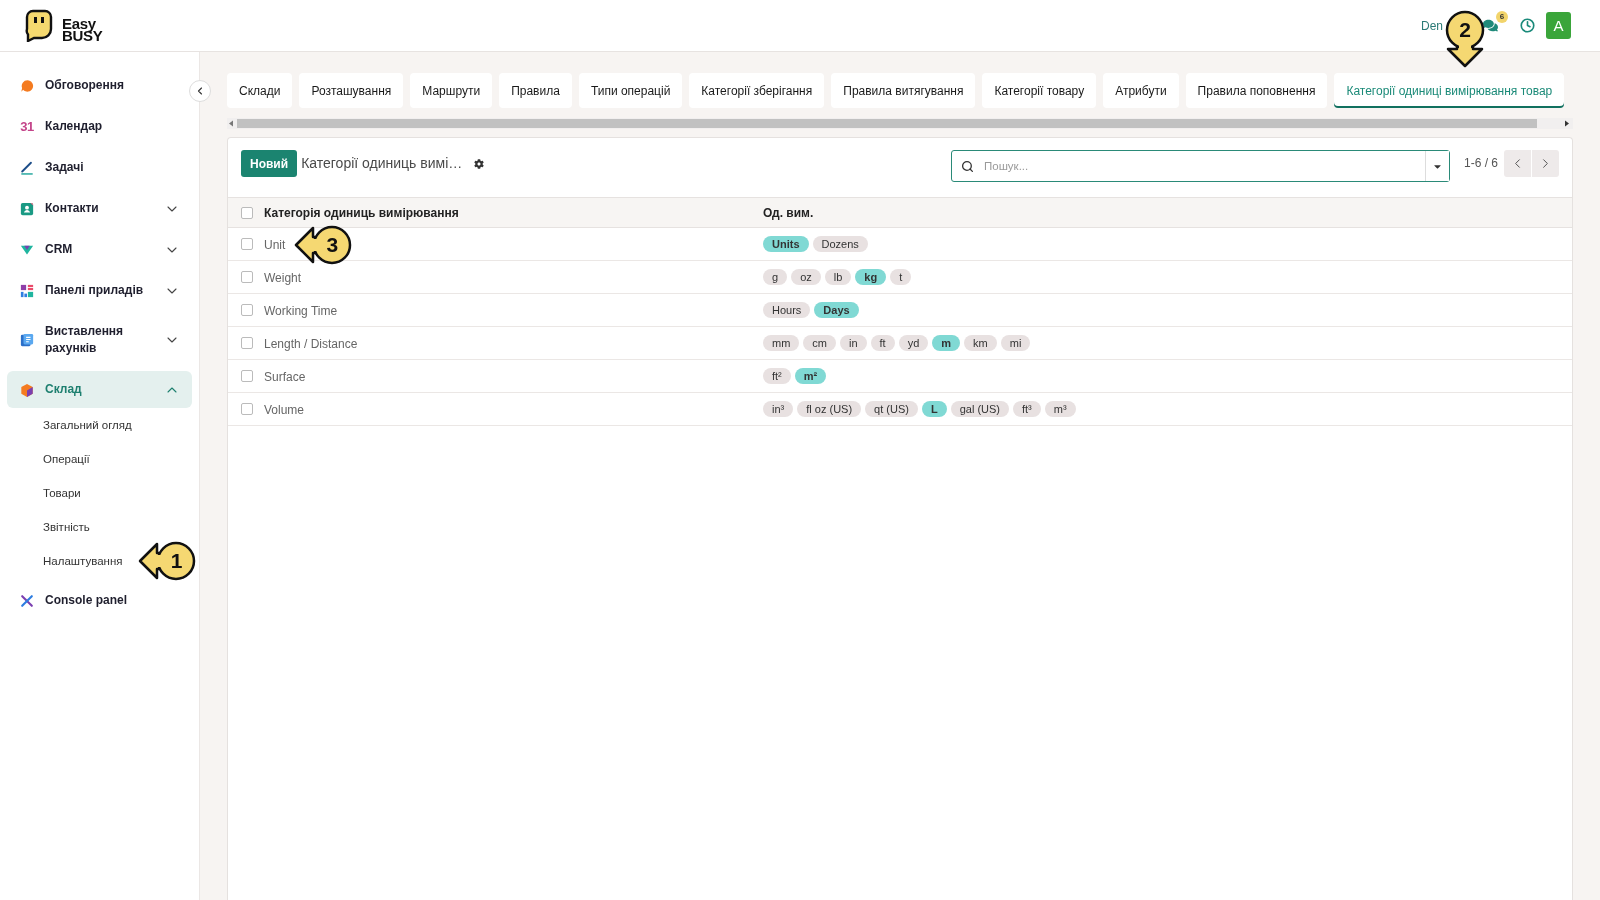  Describe the element at coordinates (787, 310) in the screenshot. I see `unit-tag: Hours` at that location.